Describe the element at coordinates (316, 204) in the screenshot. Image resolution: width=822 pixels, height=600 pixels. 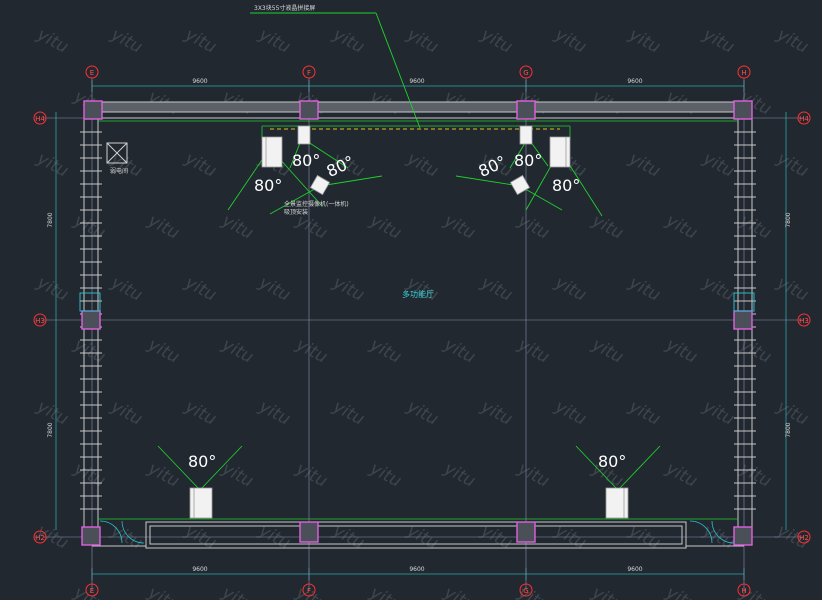
I see `camera-note-line1: 全景监控摄像机(一体机)` at that location.